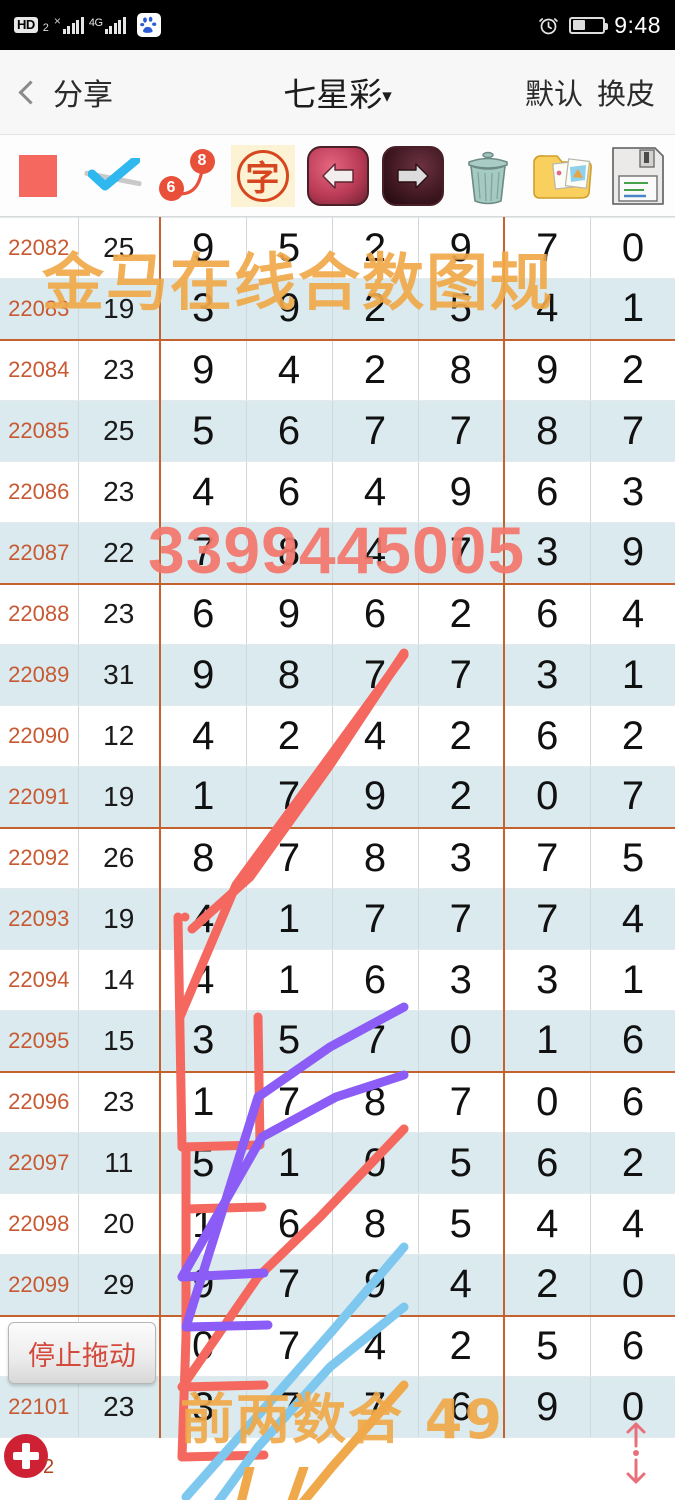 The width and height of the screenshot is (675, 1500). I want to click on cell-sum: 19, so click(119, 797).